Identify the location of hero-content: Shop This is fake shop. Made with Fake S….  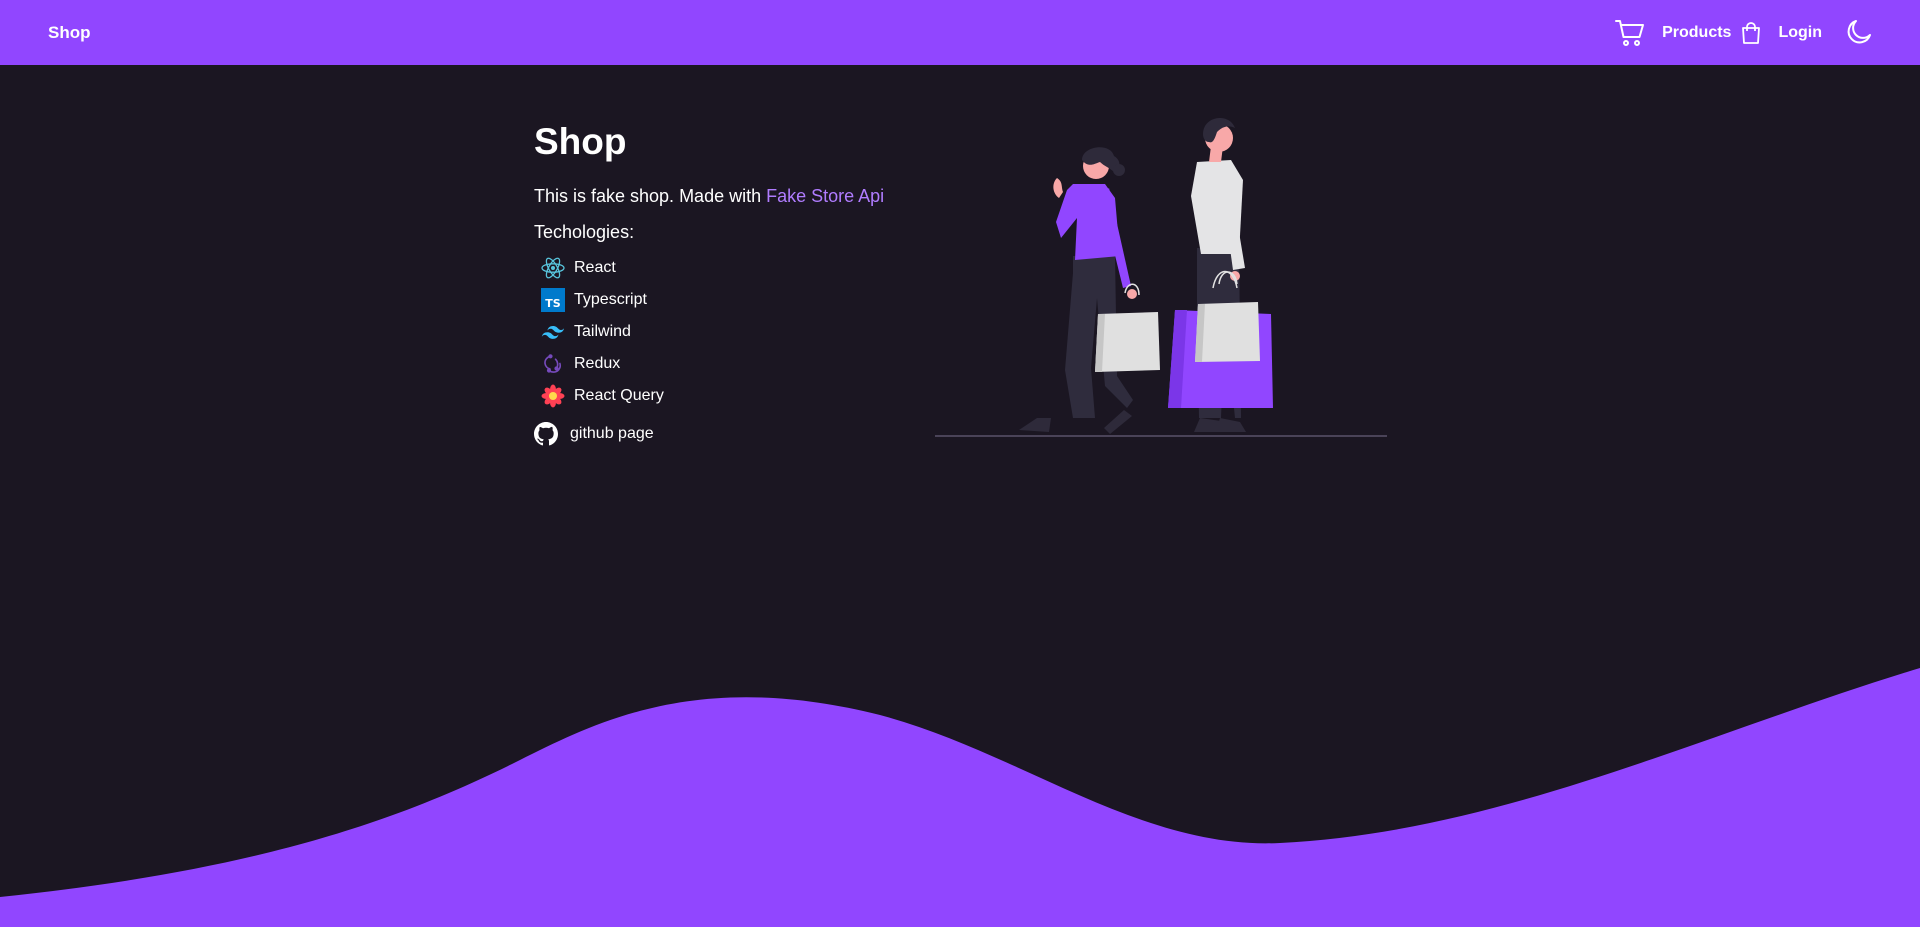
(709, 282).